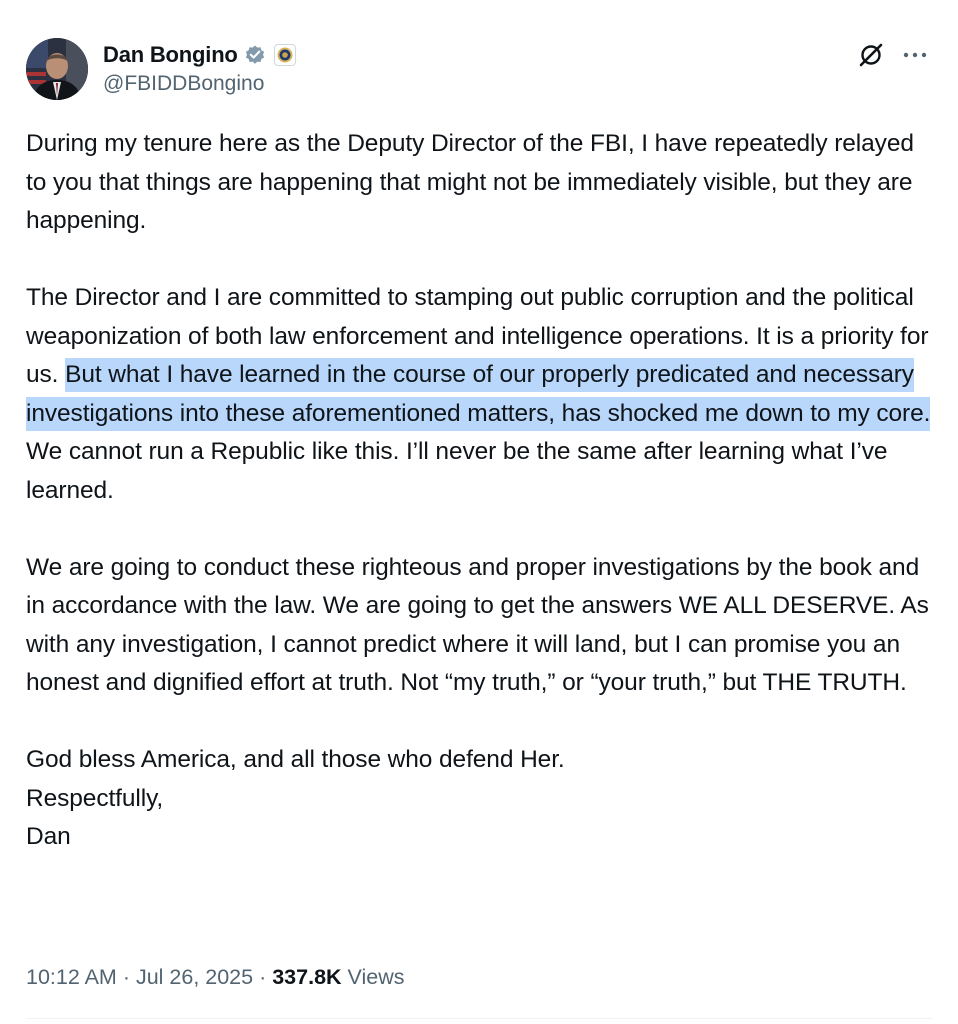 The width and height of the screenshot is (958, 1024). I want to click on display-name: Dan Bongino, so click(170, 55).